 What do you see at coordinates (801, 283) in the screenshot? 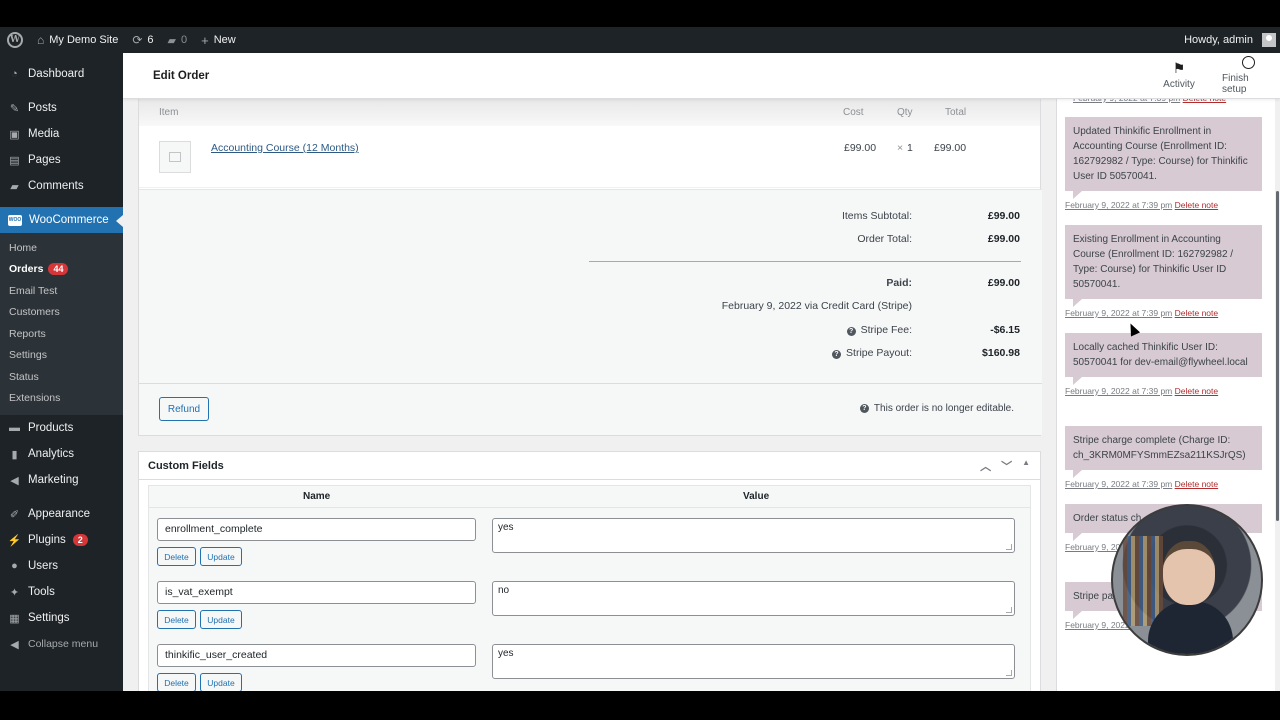
I see `paid-row: Paid: £99.00` at bounding box center [801, 283].